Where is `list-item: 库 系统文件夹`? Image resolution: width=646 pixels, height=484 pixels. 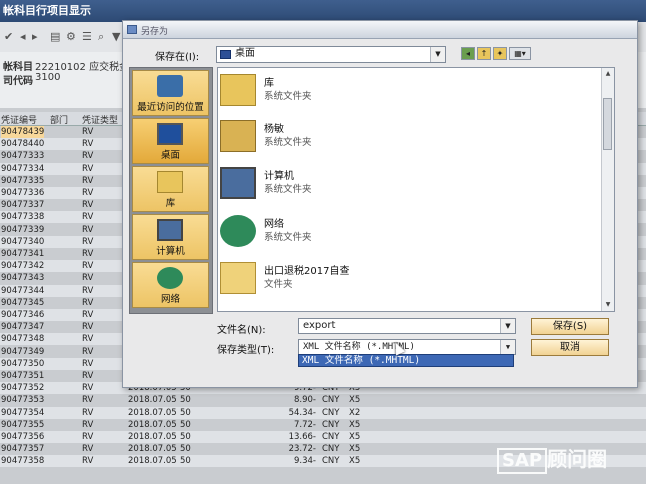
list-item: 库 系统文件夹 is located at coordinates (410, 91).